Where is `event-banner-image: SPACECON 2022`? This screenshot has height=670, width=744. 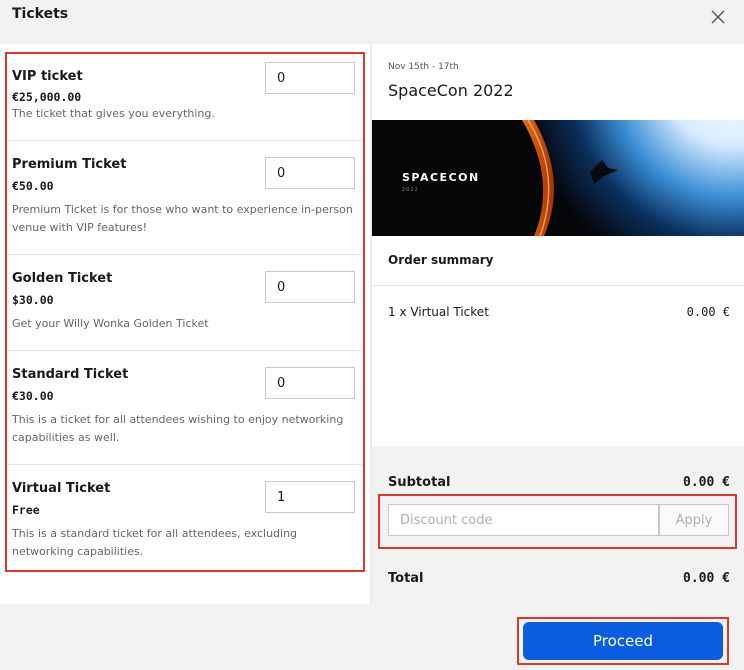
event-banner-image: SPACECON 2022 is located at coordinates (558, 178).